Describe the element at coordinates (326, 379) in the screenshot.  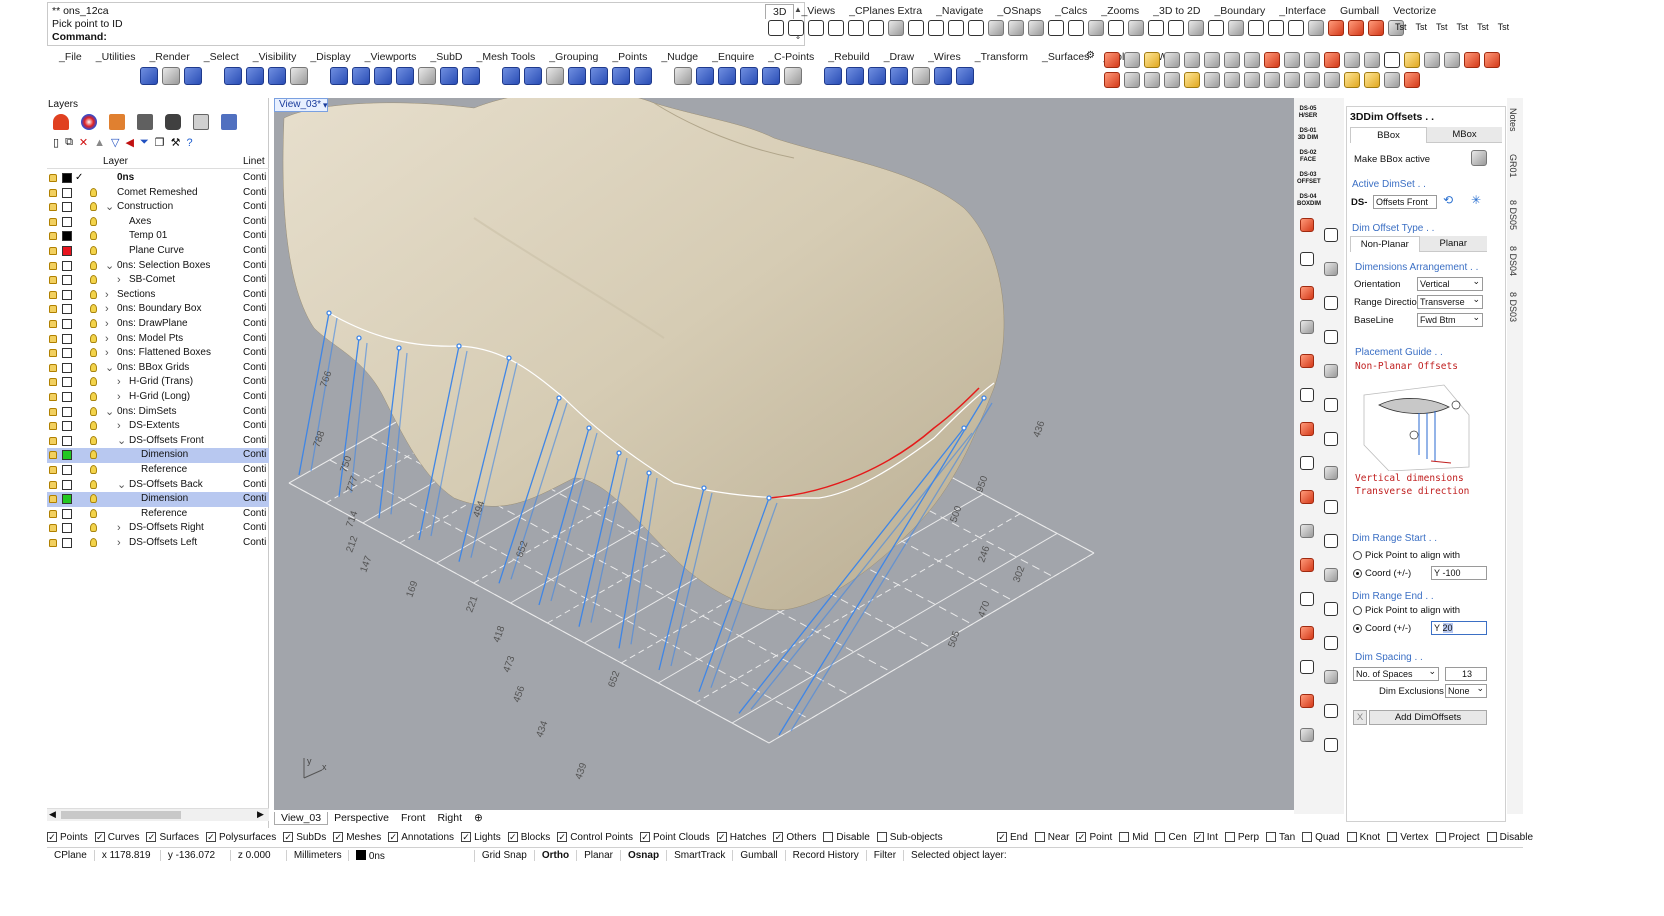
I see `dim-label: 766` at that location.